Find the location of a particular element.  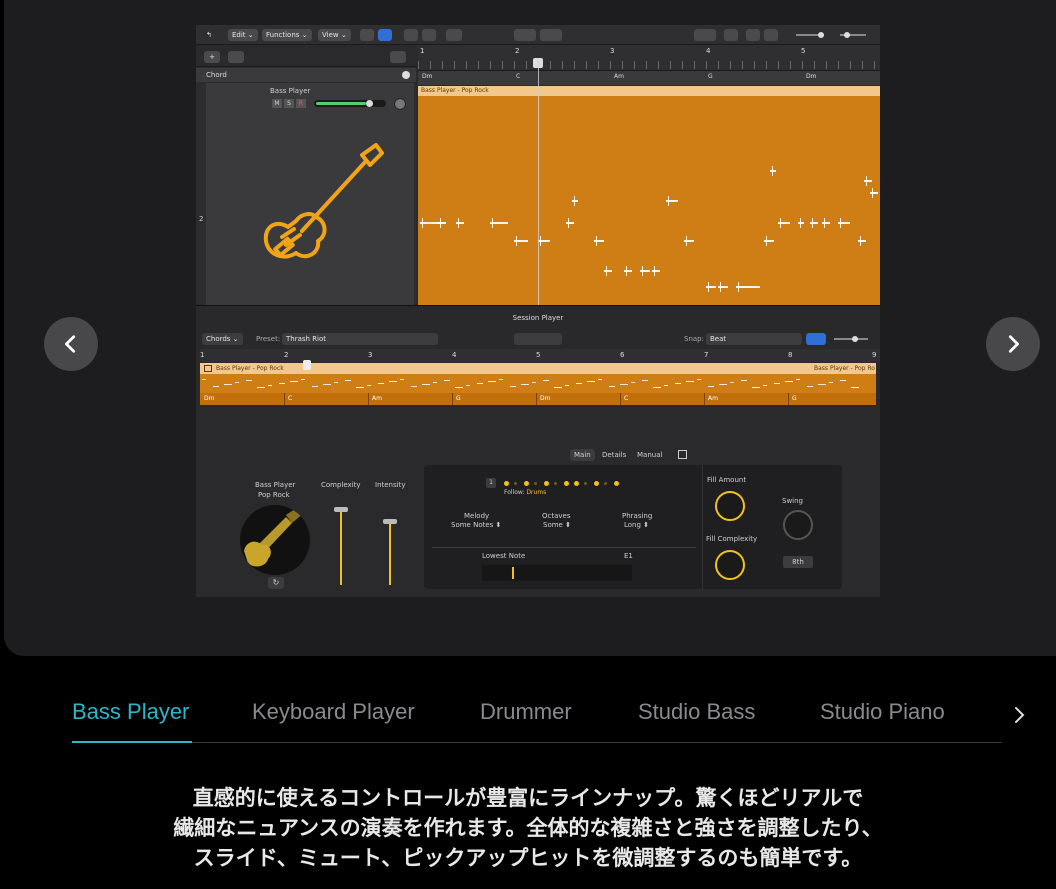

complexity-slider is located at coordinates (341, 547).